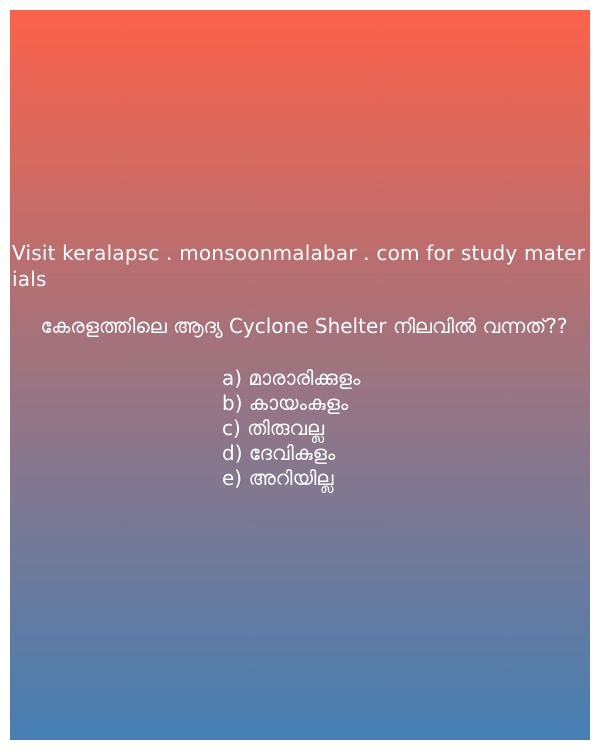 Image resolution: width=600 pixels, height=750 pixels. Describe the element at coordinates (278, 478) in the screenshot. I see `option-e: e) അറിയില്ല` at that location.